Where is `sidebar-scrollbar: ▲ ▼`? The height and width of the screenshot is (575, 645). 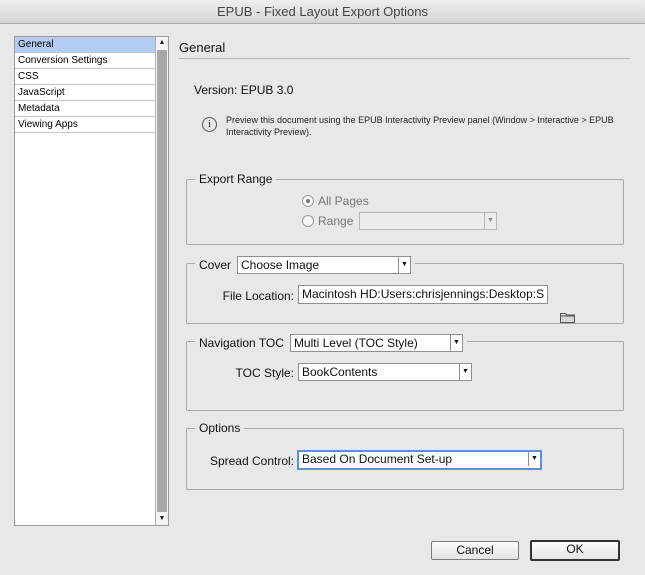 sidebar-scrollbar: ▲ ▼ is located at coordinates (161, 281).